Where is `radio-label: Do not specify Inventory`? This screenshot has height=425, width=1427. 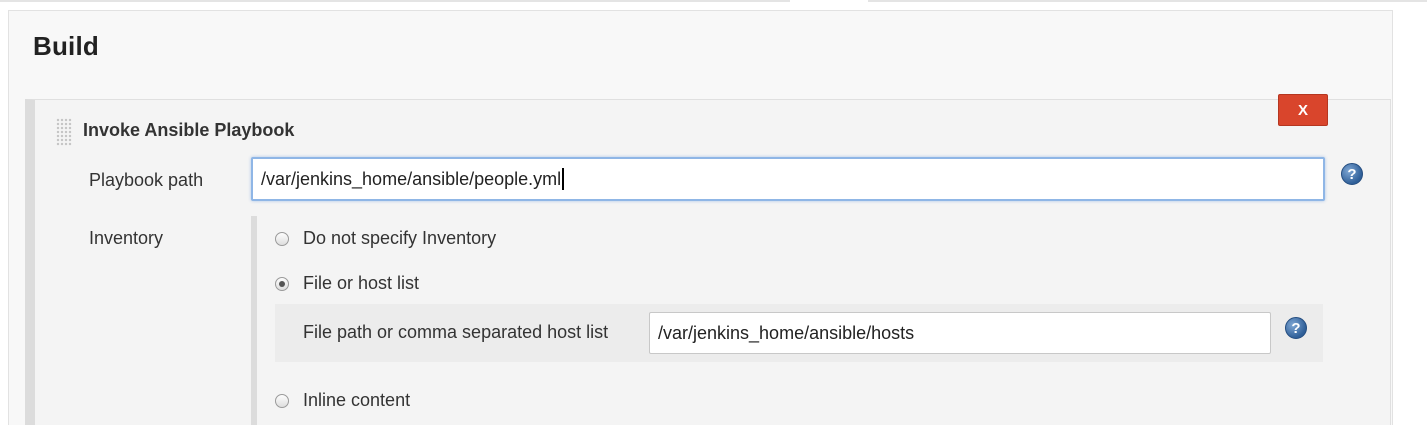
radio-label: Do not specify Inventory is located at coordinates (400, 238).